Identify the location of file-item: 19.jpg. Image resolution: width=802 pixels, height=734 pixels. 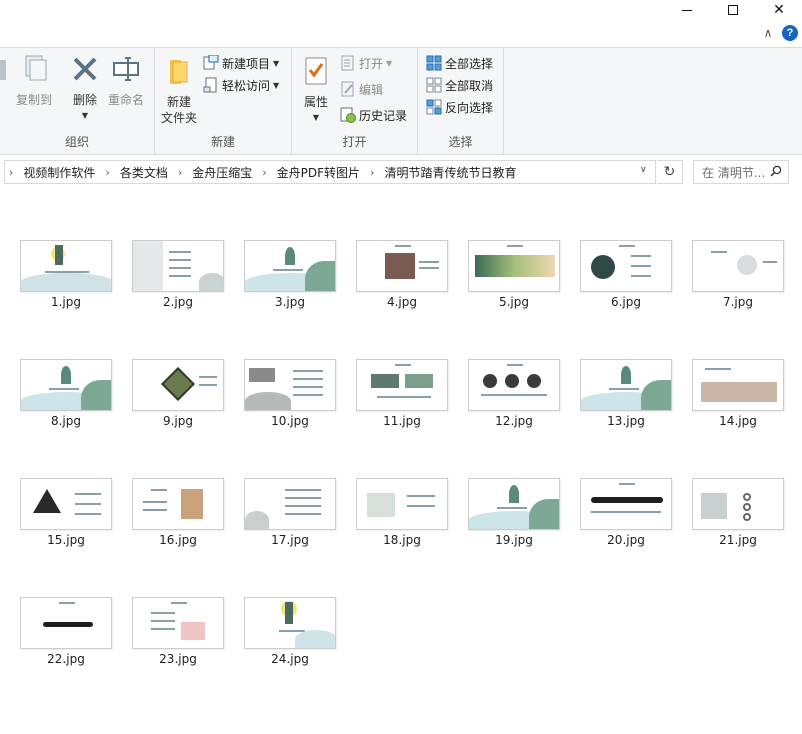
(518, 514).